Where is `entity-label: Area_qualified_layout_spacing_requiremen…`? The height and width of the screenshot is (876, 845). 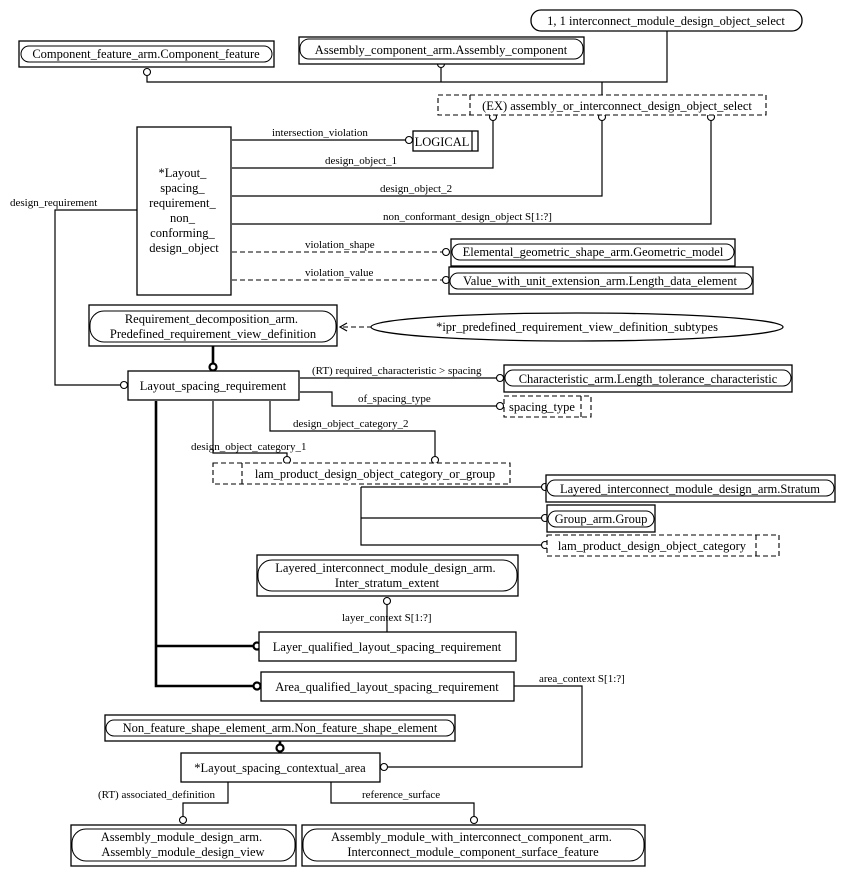 entity-label: Area_qualified_layout_spacing_requiremen… is located at coordinates (387, 687).